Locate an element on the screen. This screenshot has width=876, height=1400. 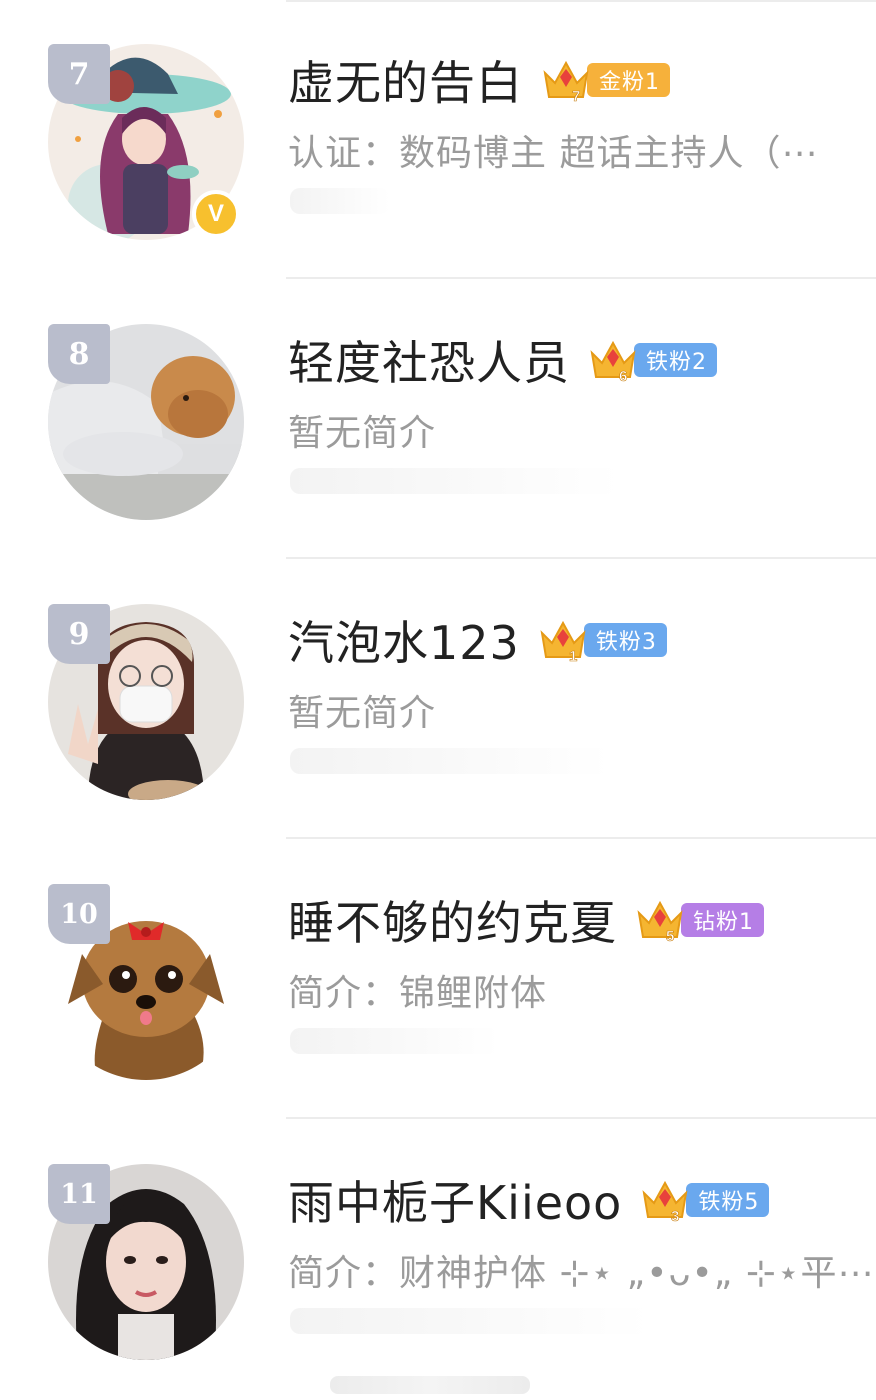
verified-v-icon: V is located at coordinates (216, 214).